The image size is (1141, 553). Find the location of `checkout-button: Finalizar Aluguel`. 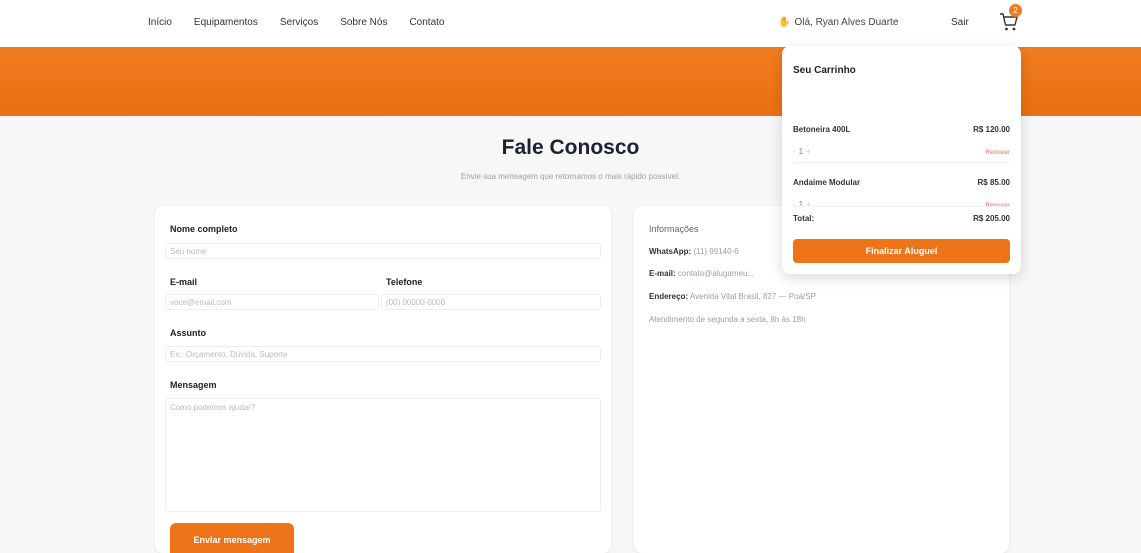

checkout-button: Finalizar Aluguel is located at coordinates (901, 251).